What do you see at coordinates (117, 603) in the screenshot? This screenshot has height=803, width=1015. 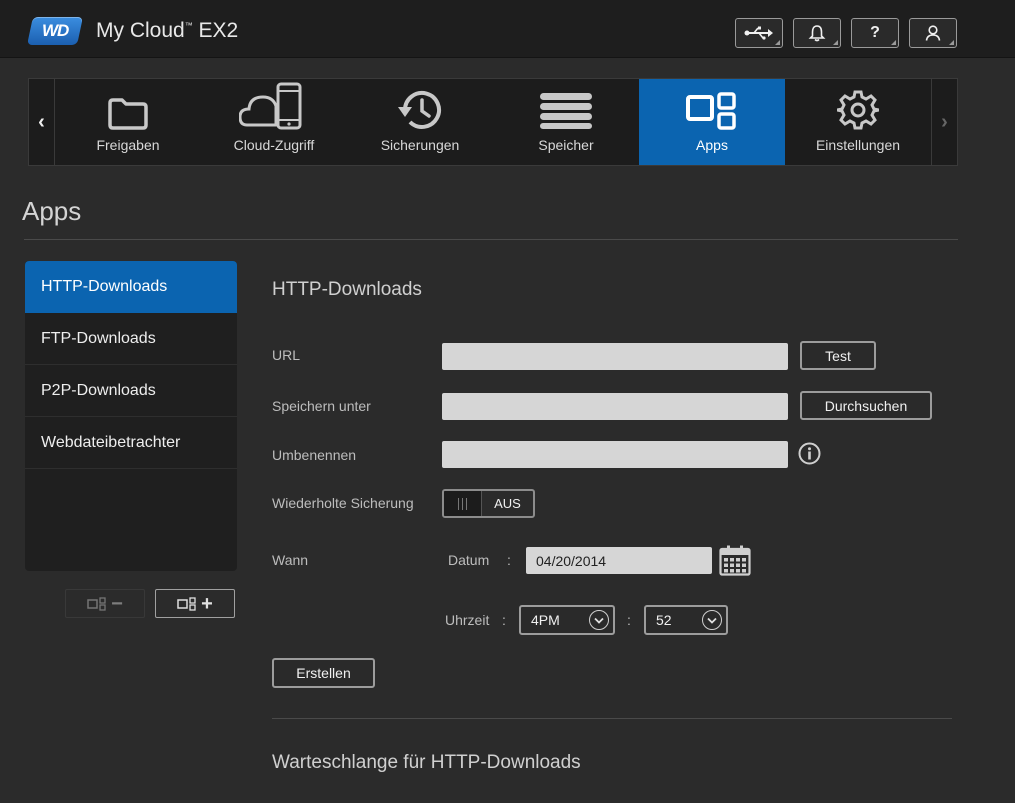 I see `minus-icon: −` at bounding box center [117, 603].